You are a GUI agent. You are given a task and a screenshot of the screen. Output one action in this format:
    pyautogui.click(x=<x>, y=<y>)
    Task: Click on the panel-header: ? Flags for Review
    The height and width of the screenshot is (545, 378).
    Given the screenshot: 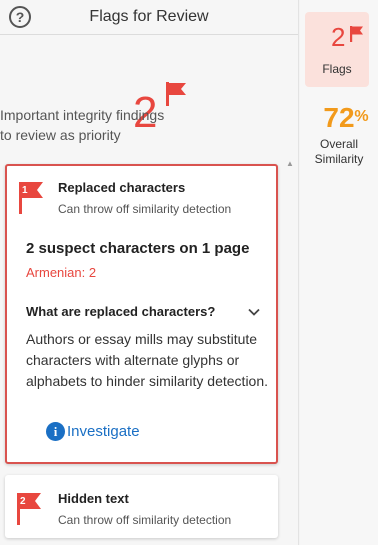 What is the action you would take?
    pyautogui.click(x=149, y=17)
    